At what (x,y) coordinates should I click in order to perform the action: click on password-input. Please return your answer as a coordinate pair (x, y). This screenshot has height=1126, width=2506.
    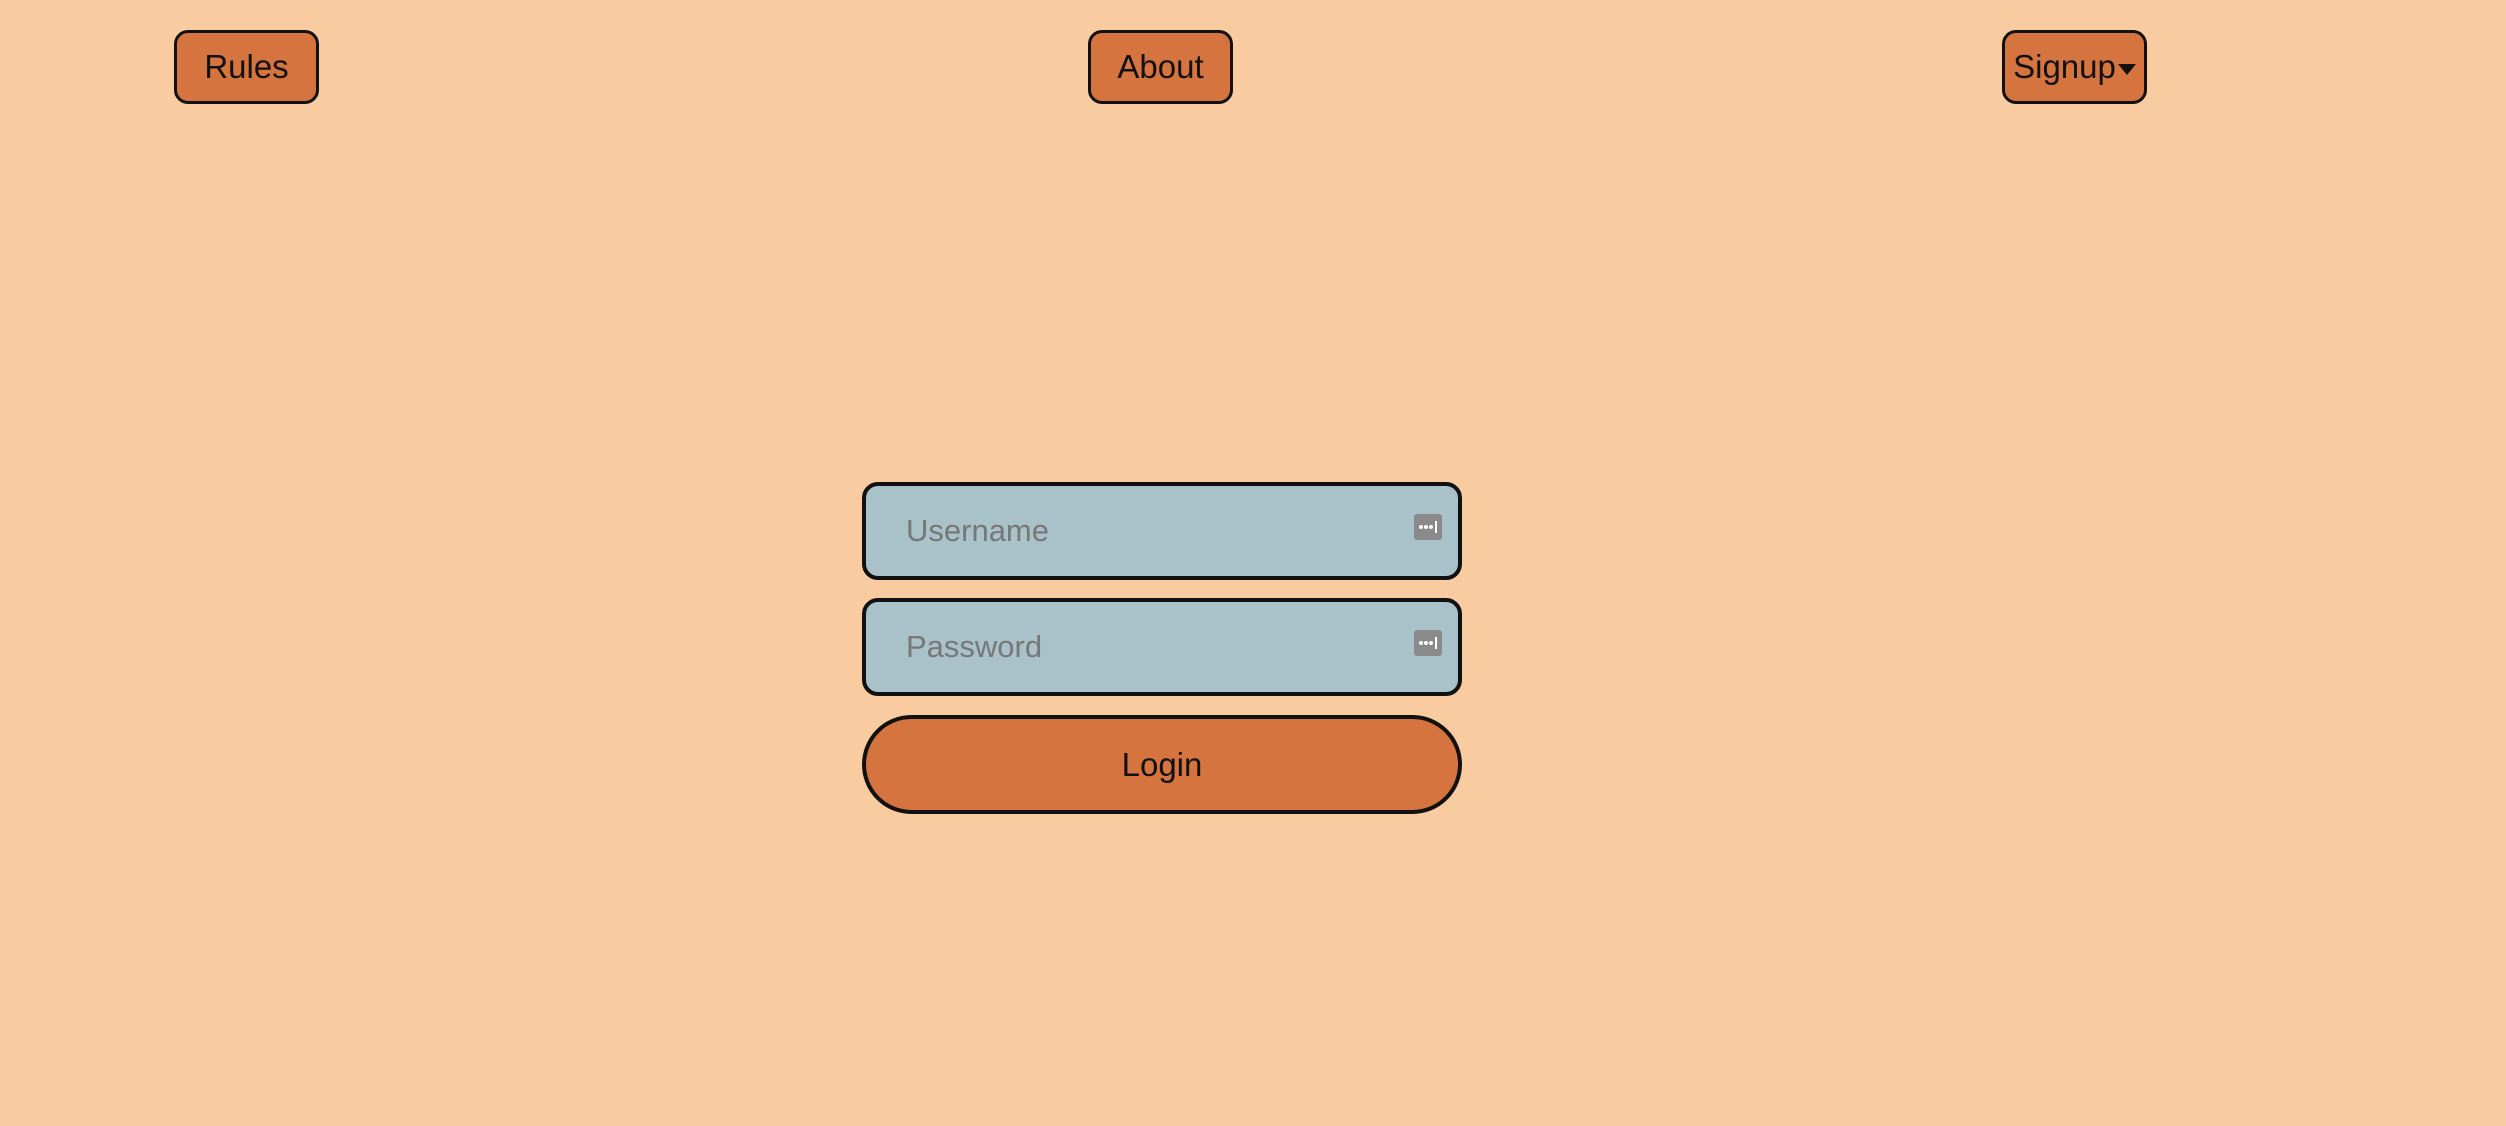
    Looking at the image, I should click on (1162, 647).